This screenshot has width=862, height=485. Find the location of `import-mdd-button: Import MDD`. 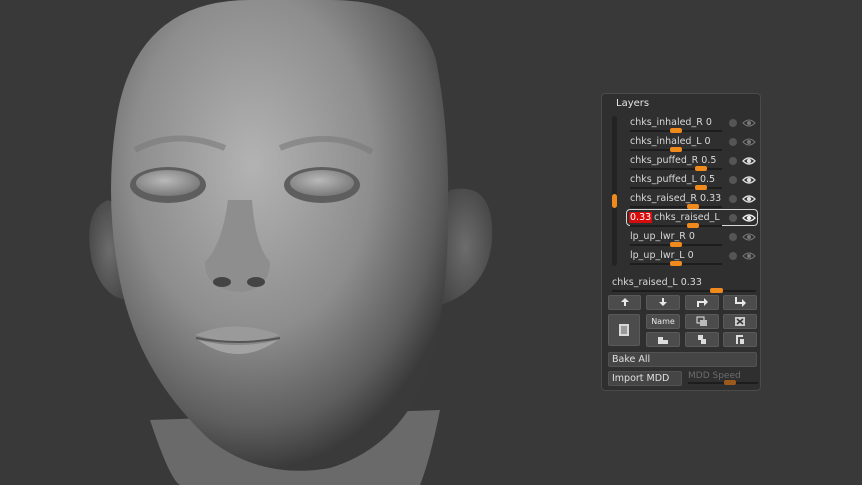

import-mdd-button: Import MDD is located at coordinates (645, 378).